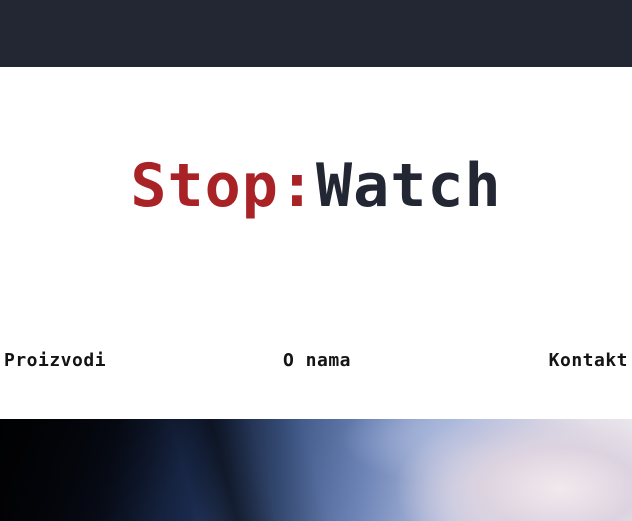 This screenshot has height=521, width=632. I want to click on top-header-bar, so click(316, 33).